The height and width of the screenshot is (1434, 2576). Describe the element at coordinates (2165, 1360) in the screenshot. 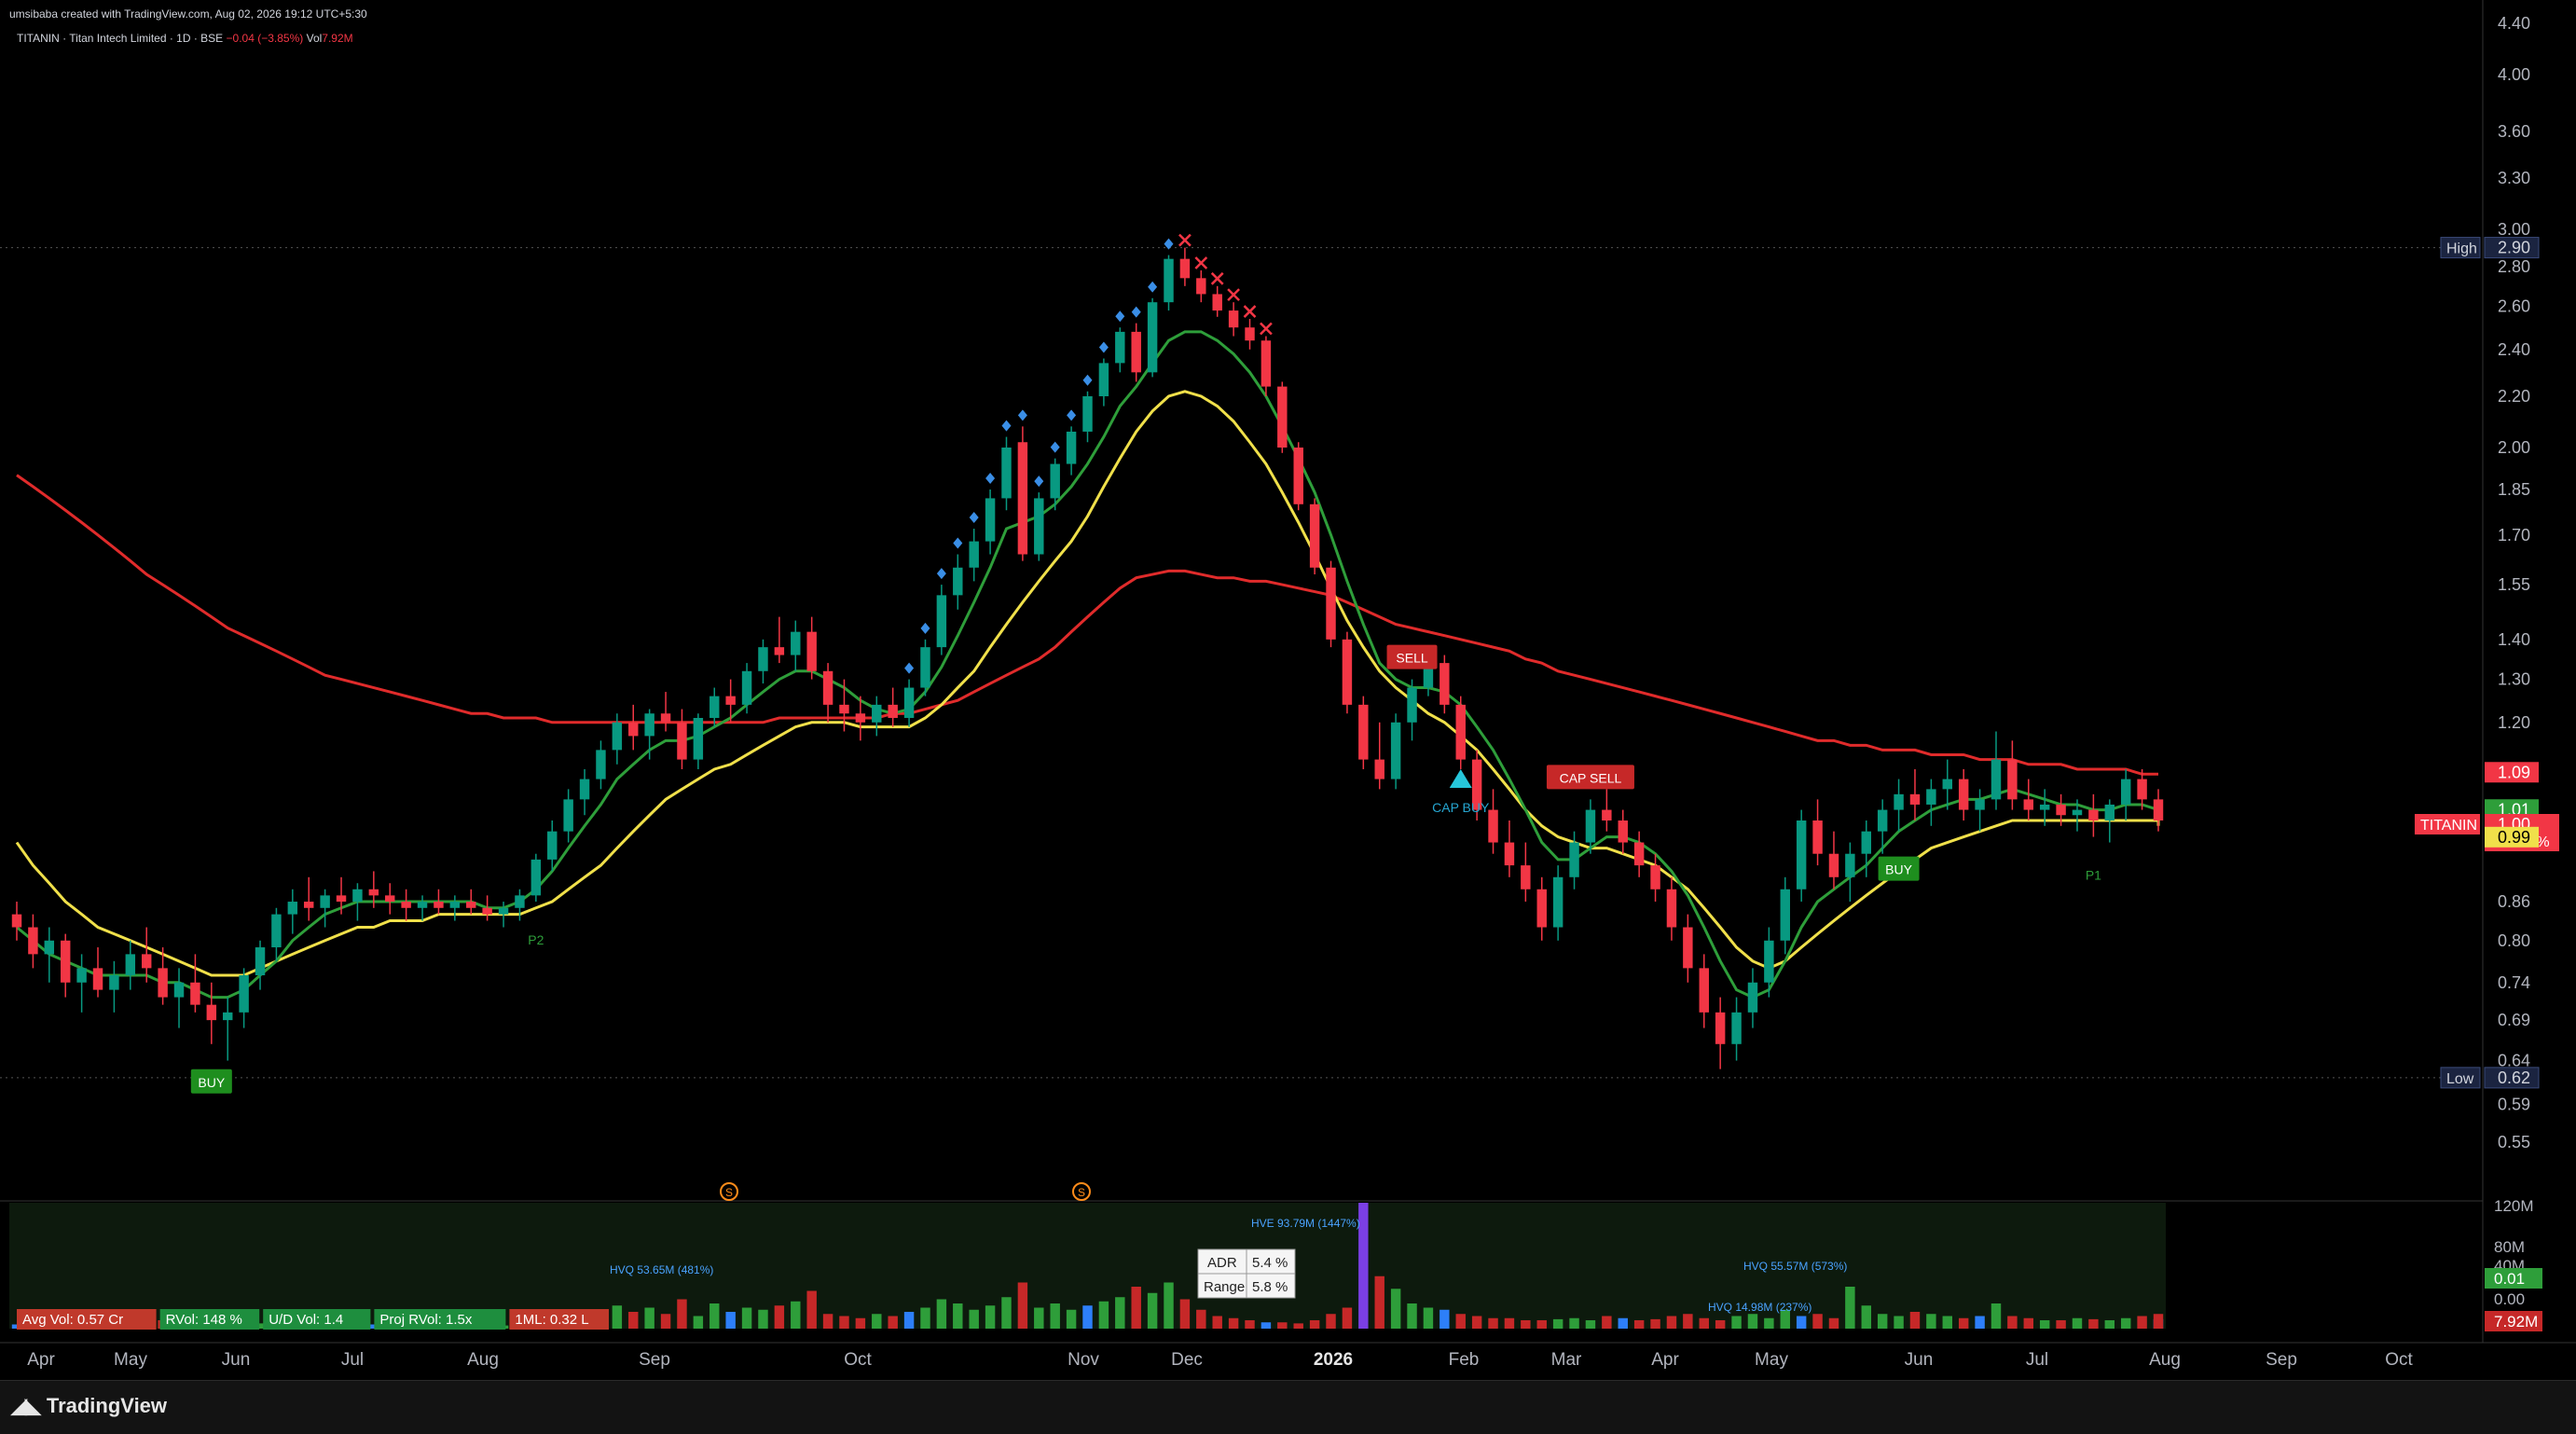

I see `x-tick-label: Aug` at that location.